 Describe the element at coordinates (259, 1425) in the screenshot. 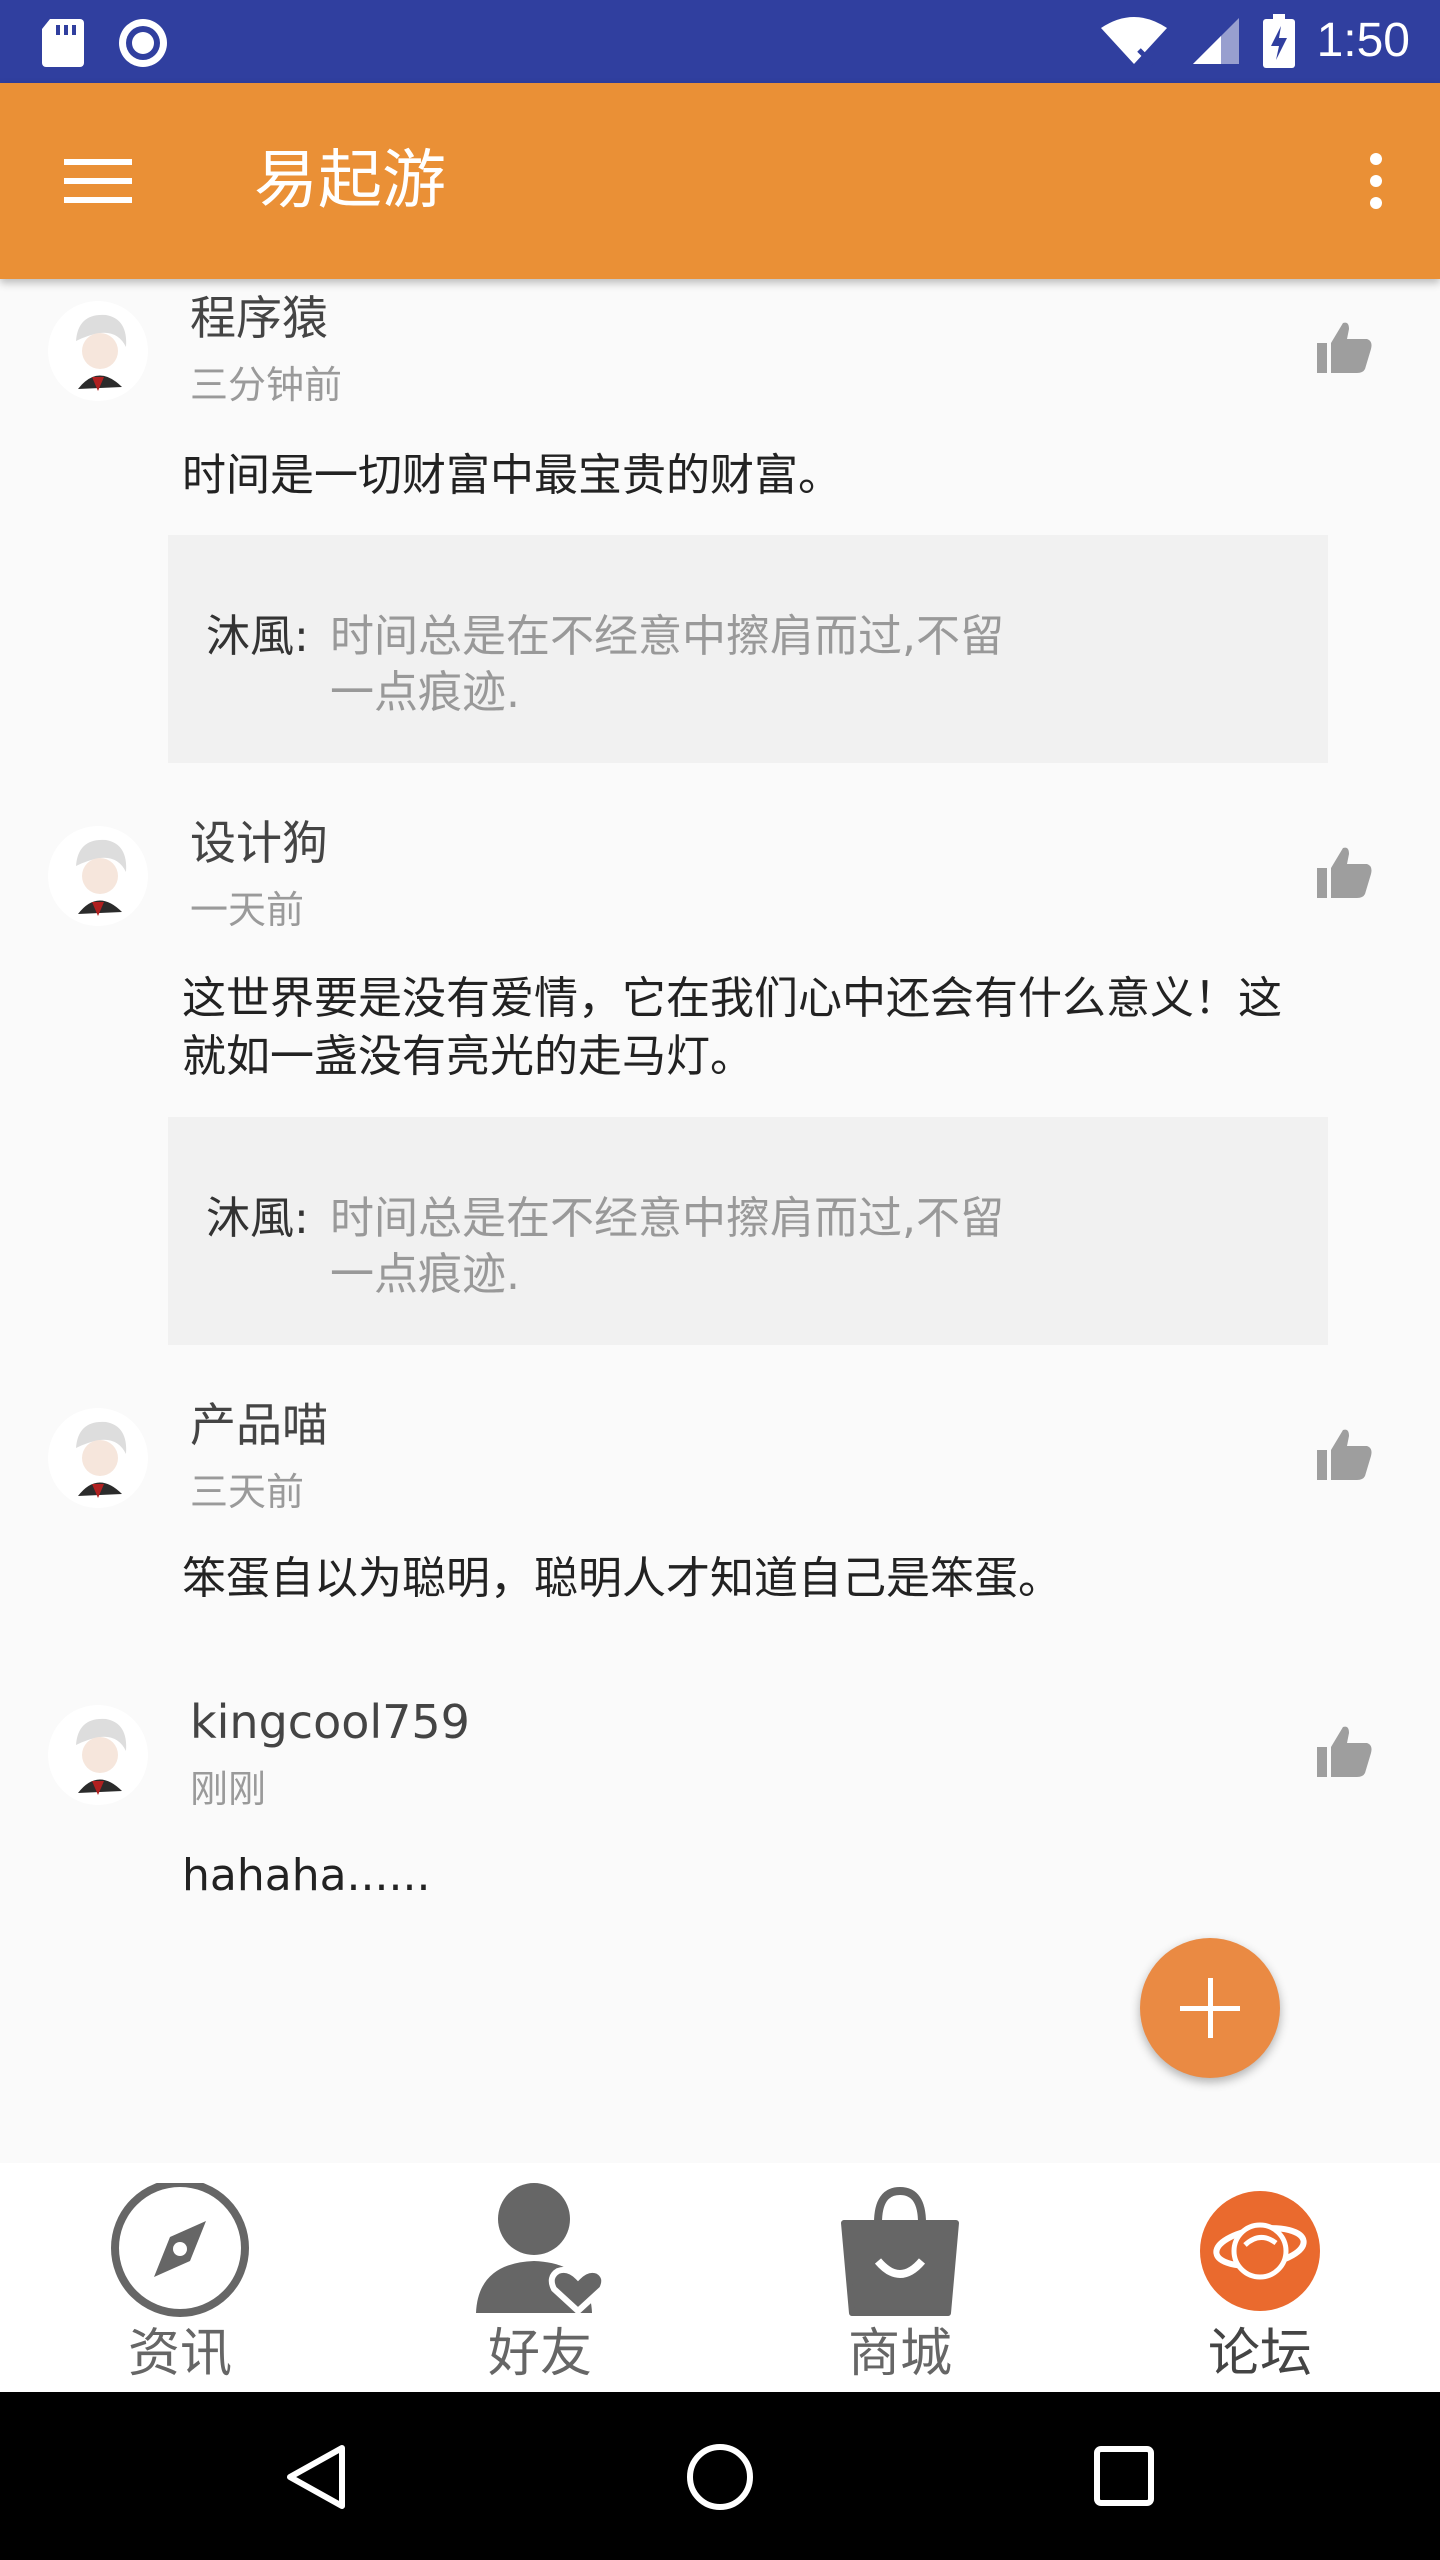

I see `comment-author: 产品喵` at that location.